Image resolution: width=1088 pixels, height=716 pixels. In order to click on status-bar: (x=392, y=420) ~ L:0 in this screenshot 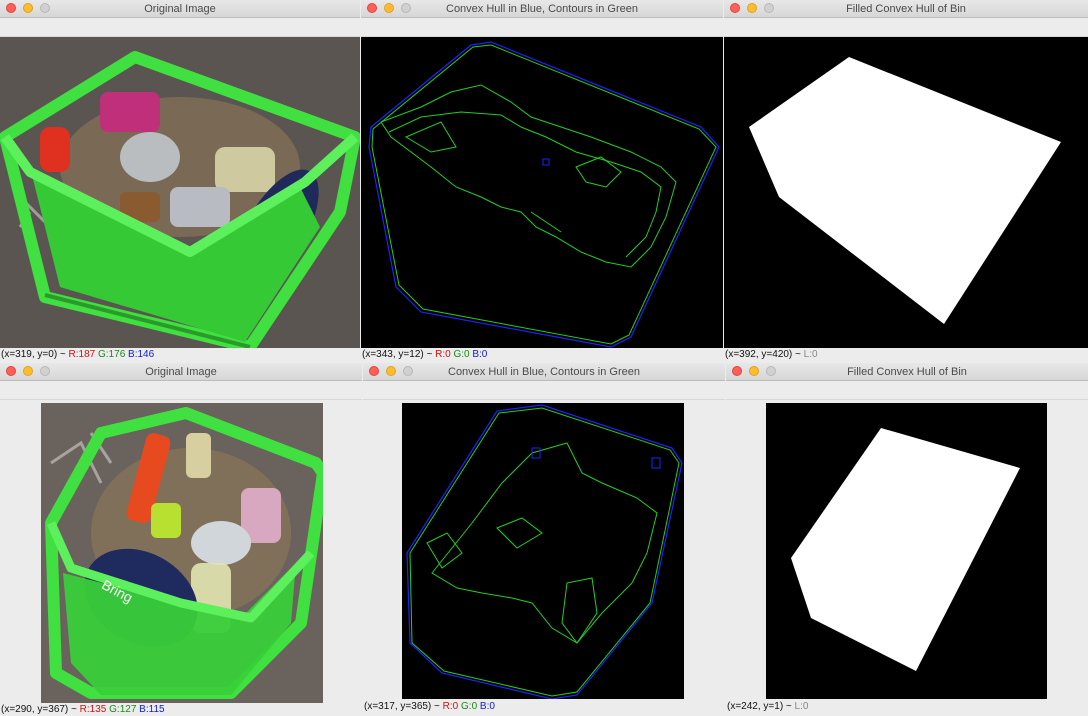, I will do `click(906, 354)`.